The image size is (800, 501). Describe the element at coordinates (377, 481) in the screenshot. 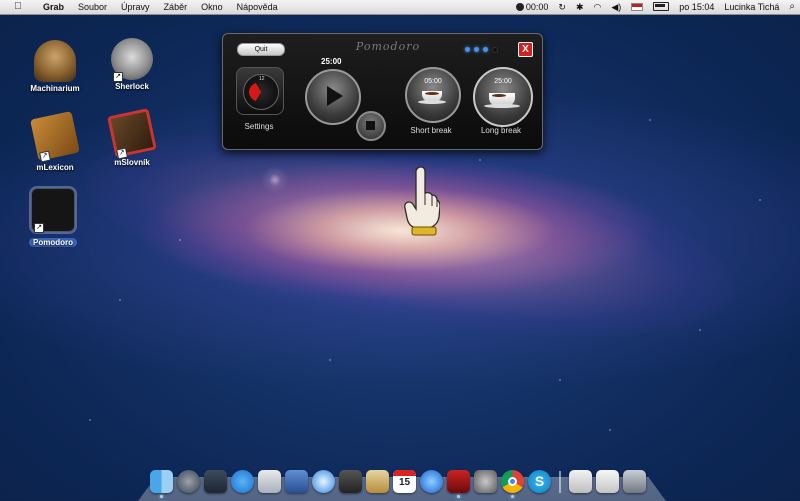

I see `notes-icon` at that location.